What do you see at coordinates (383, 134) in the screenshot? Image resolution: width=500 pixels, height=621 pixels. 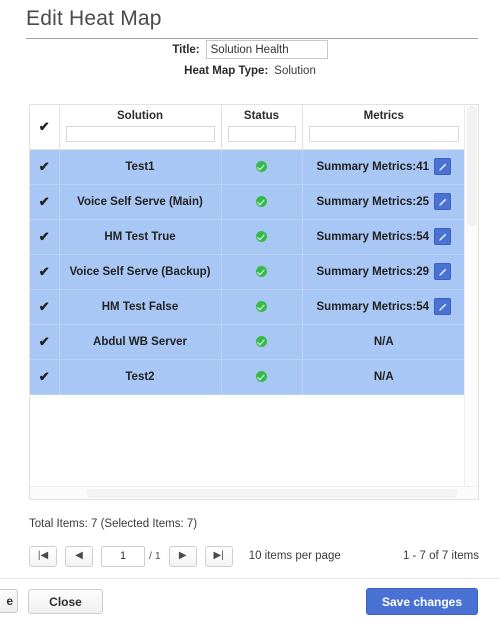 I see `filter-input-metrics` at bounding box center [383, 134].